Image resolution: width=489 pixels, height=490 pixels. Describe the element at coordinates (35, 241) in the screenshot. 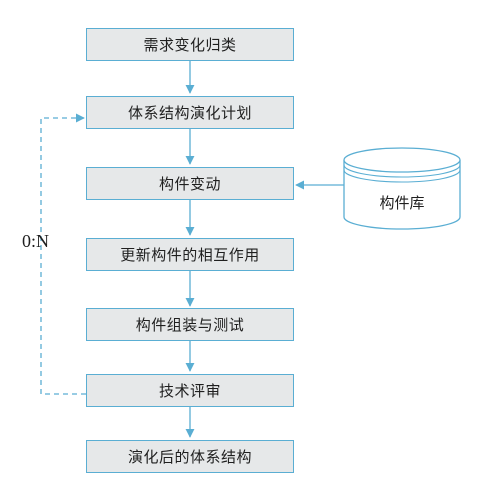

I see `loop-count-label: 0:N` at that location.